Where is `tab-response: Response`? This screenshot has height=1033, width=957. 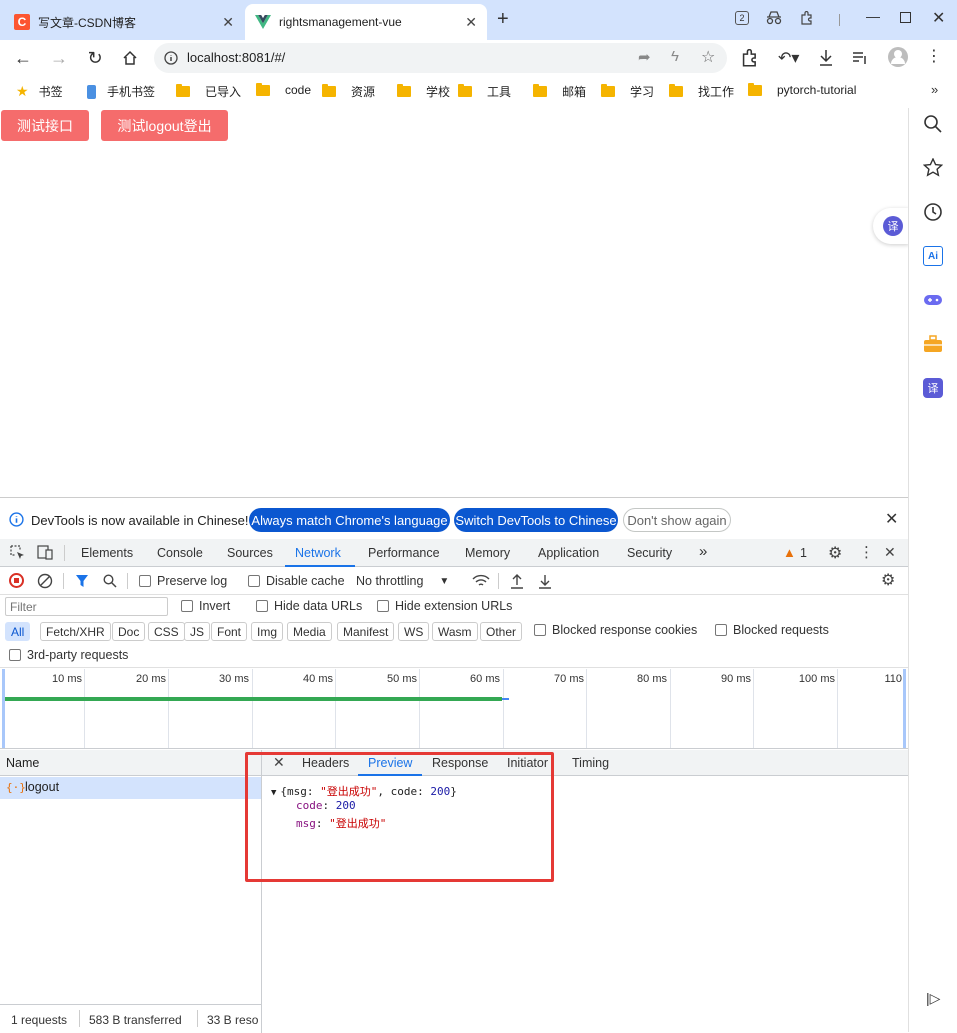
tab-response: Response is located at coordinates (460, 763).